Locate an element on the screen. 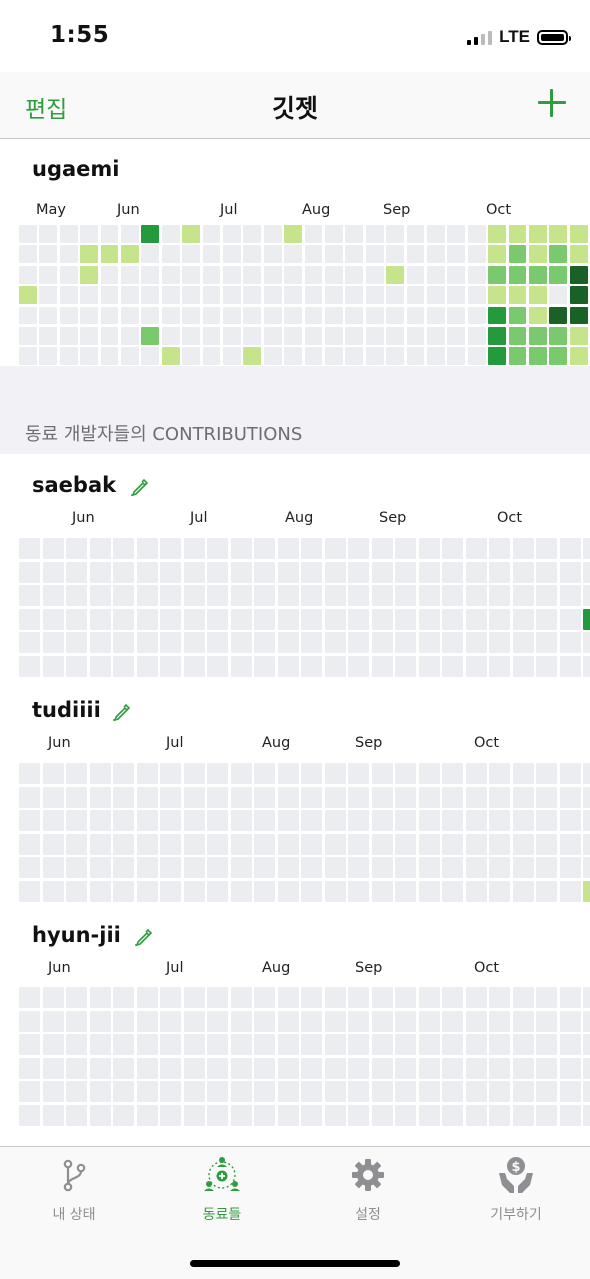  tab-my-status: 내 상태 is located at coordinates (74, 1192).